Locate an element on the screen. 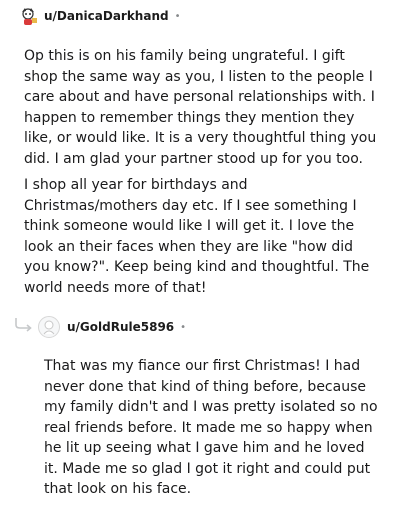 The height and width of the screenshot is (525, 400). comment-header: u/DanicaDarkhand • is located at coordinates (99, 16).